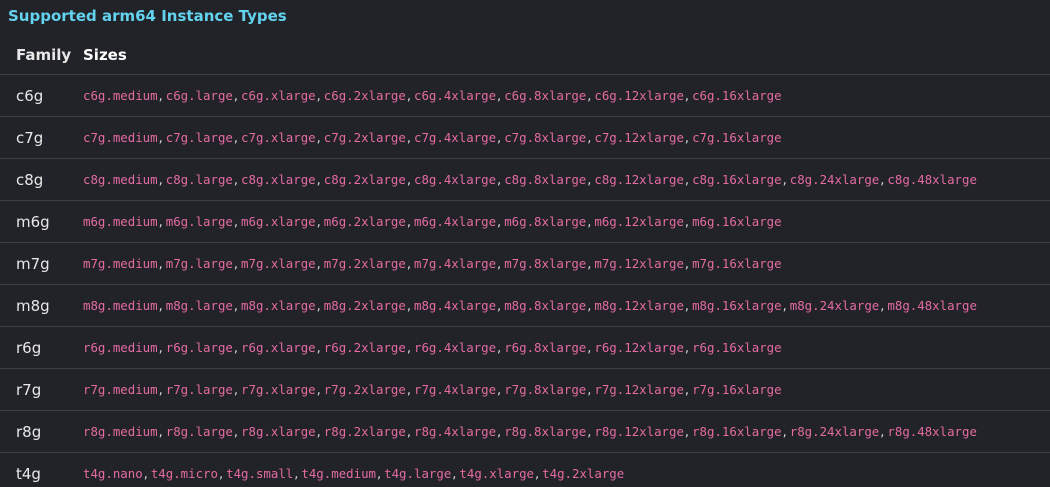 This screenshot has height=487, width=1050. What do you see at coordinates (199, 179) in the screenshot?
I see `instance-size-code: c8g.large` at bounding box center [199, 179].